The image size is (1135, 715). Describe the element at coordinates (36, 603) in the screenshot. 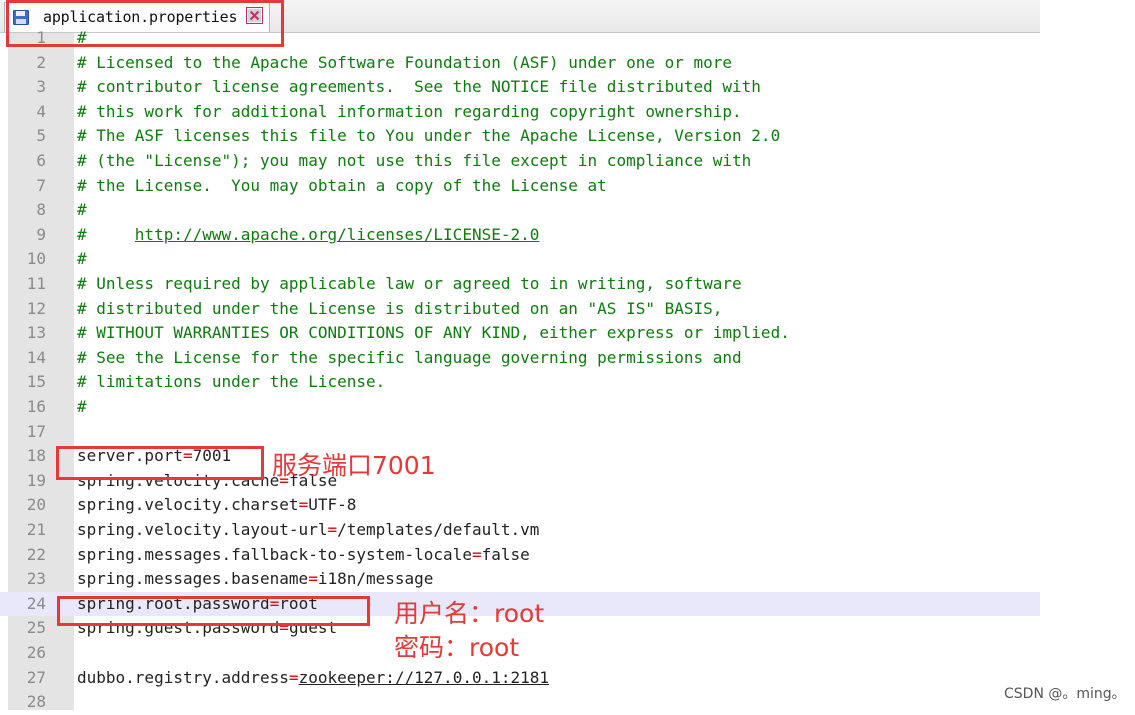

I see `line-number: 24` at that location.